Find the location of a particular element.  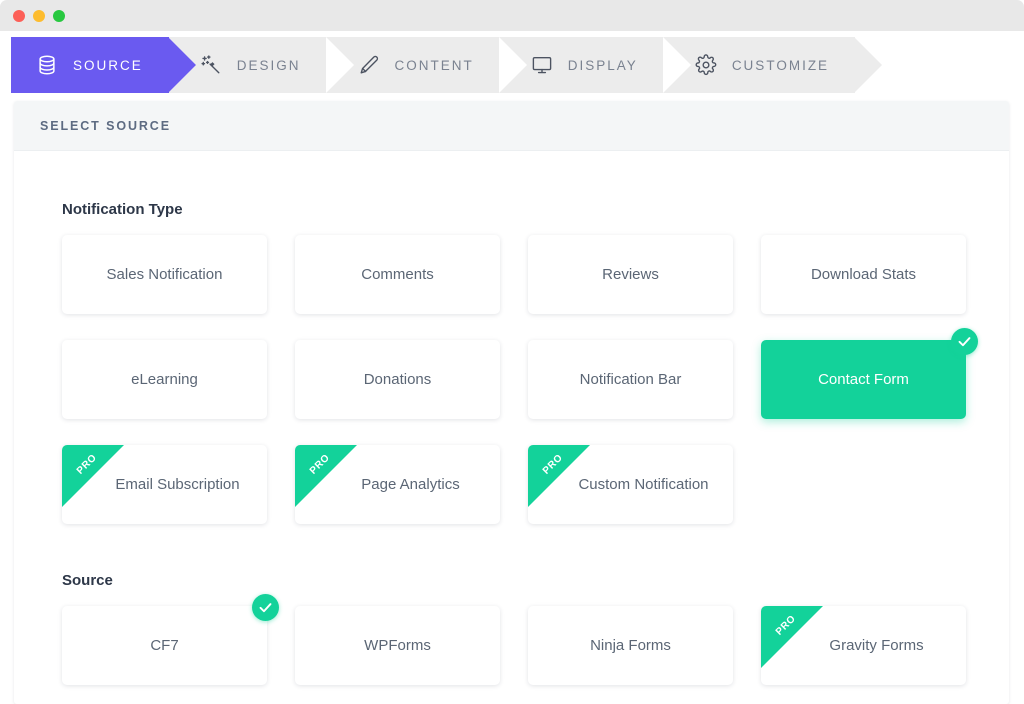

notification-type-heading: Notification Type is located at coordinates (122, 209).